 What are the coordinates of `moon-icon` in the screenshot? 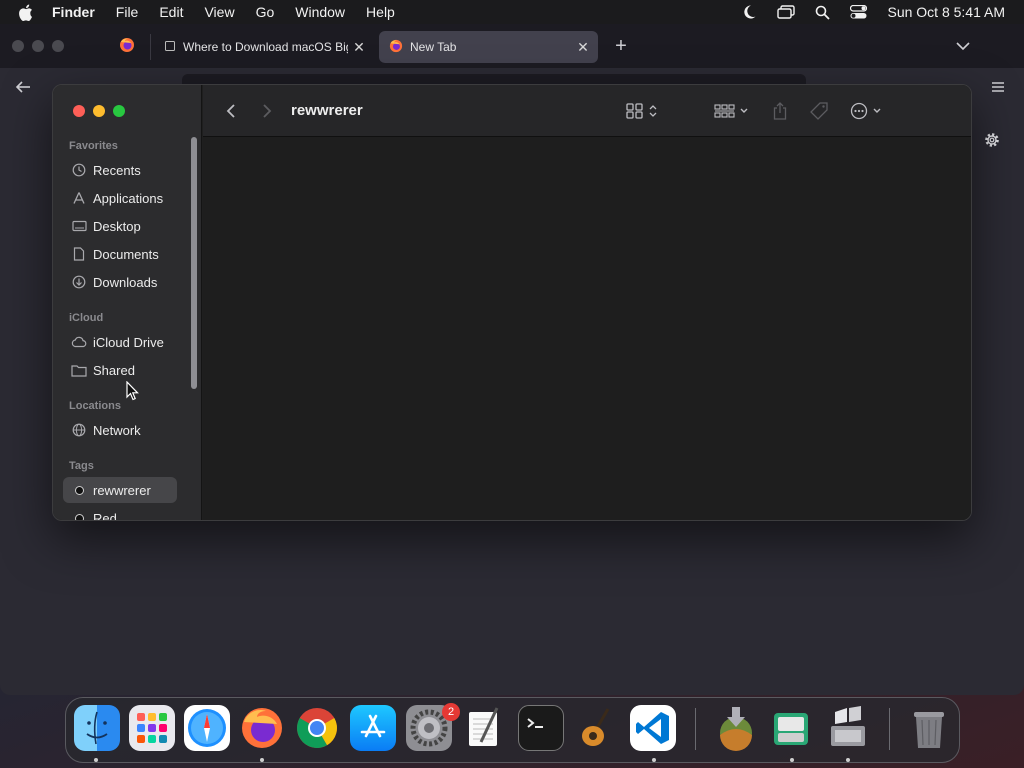 It's located at (749, 12).